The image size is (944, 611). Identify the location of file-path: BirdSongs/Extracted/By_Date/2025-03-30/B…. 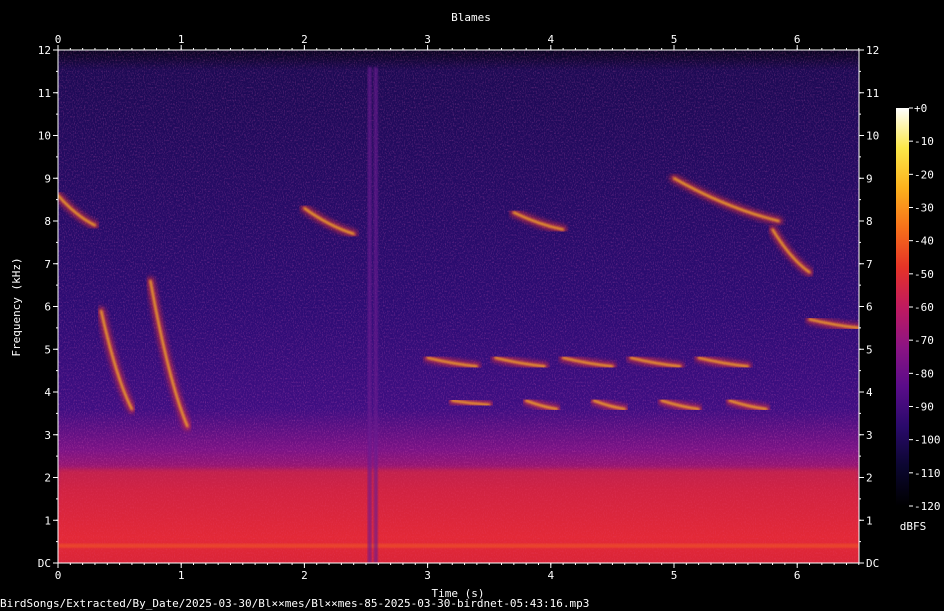
(294, 603).